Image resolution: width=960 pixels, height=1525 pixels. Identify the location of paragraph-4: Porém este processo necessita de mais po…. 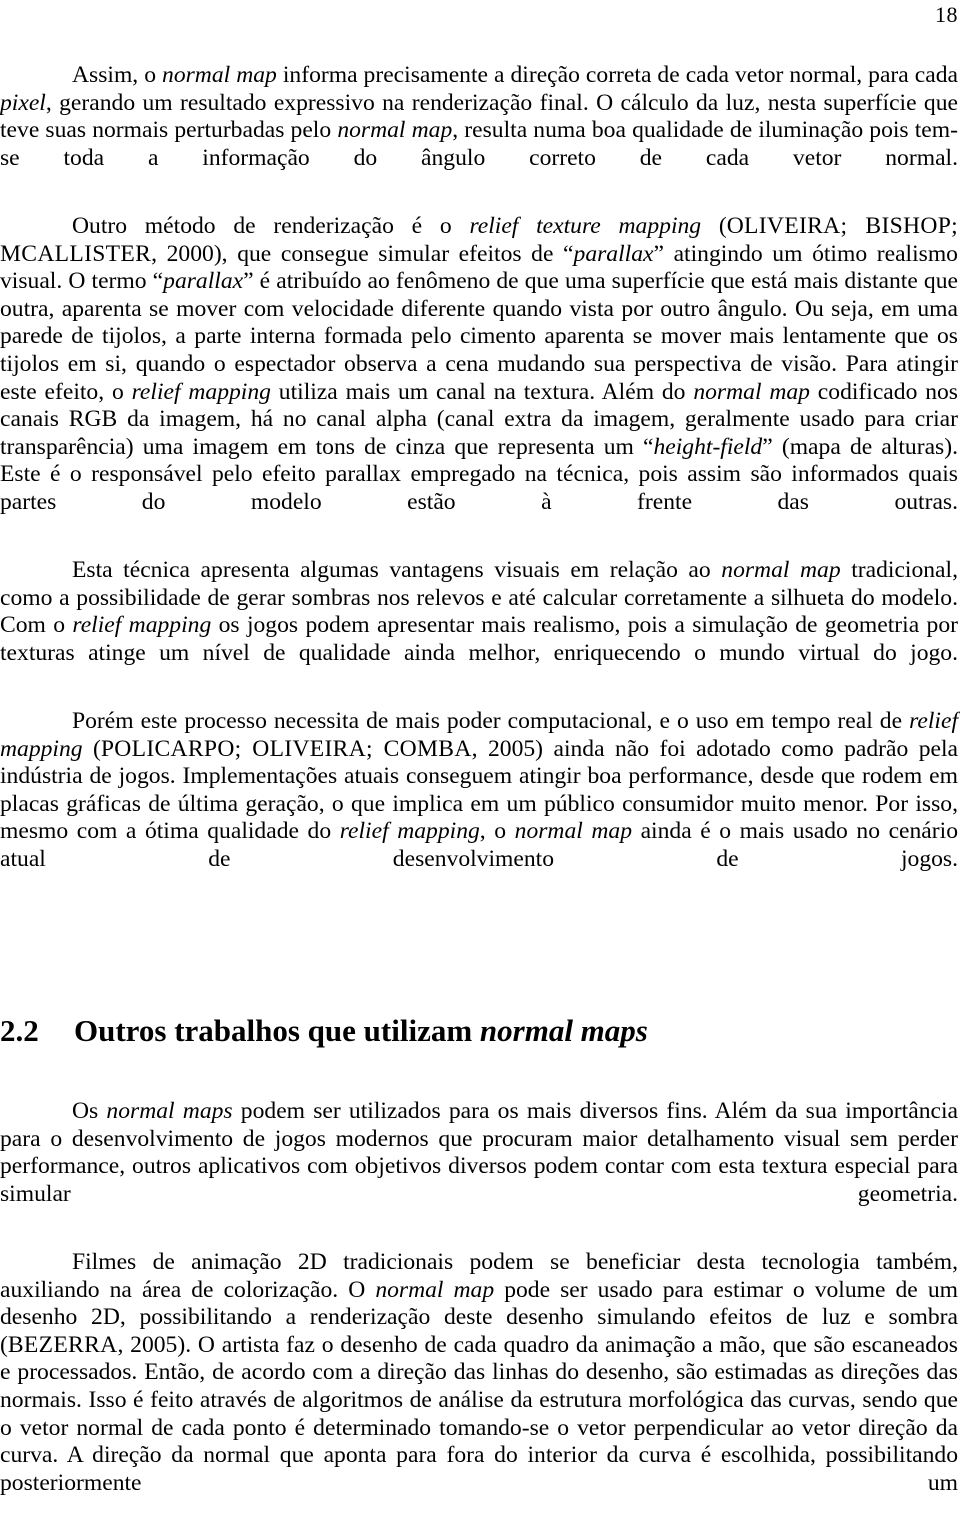
(479, 804).